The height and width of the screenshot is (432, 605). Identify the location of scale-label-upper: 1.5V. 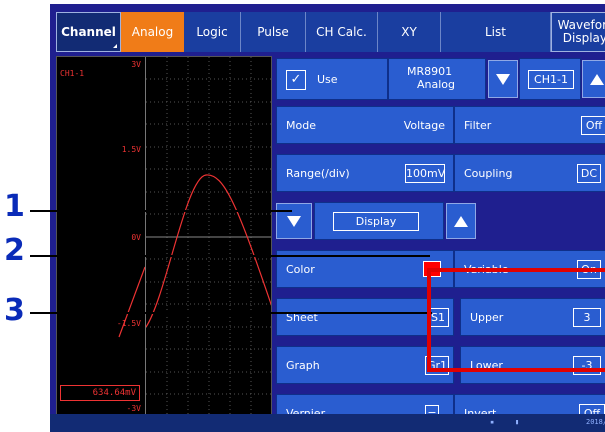
(131, 149).